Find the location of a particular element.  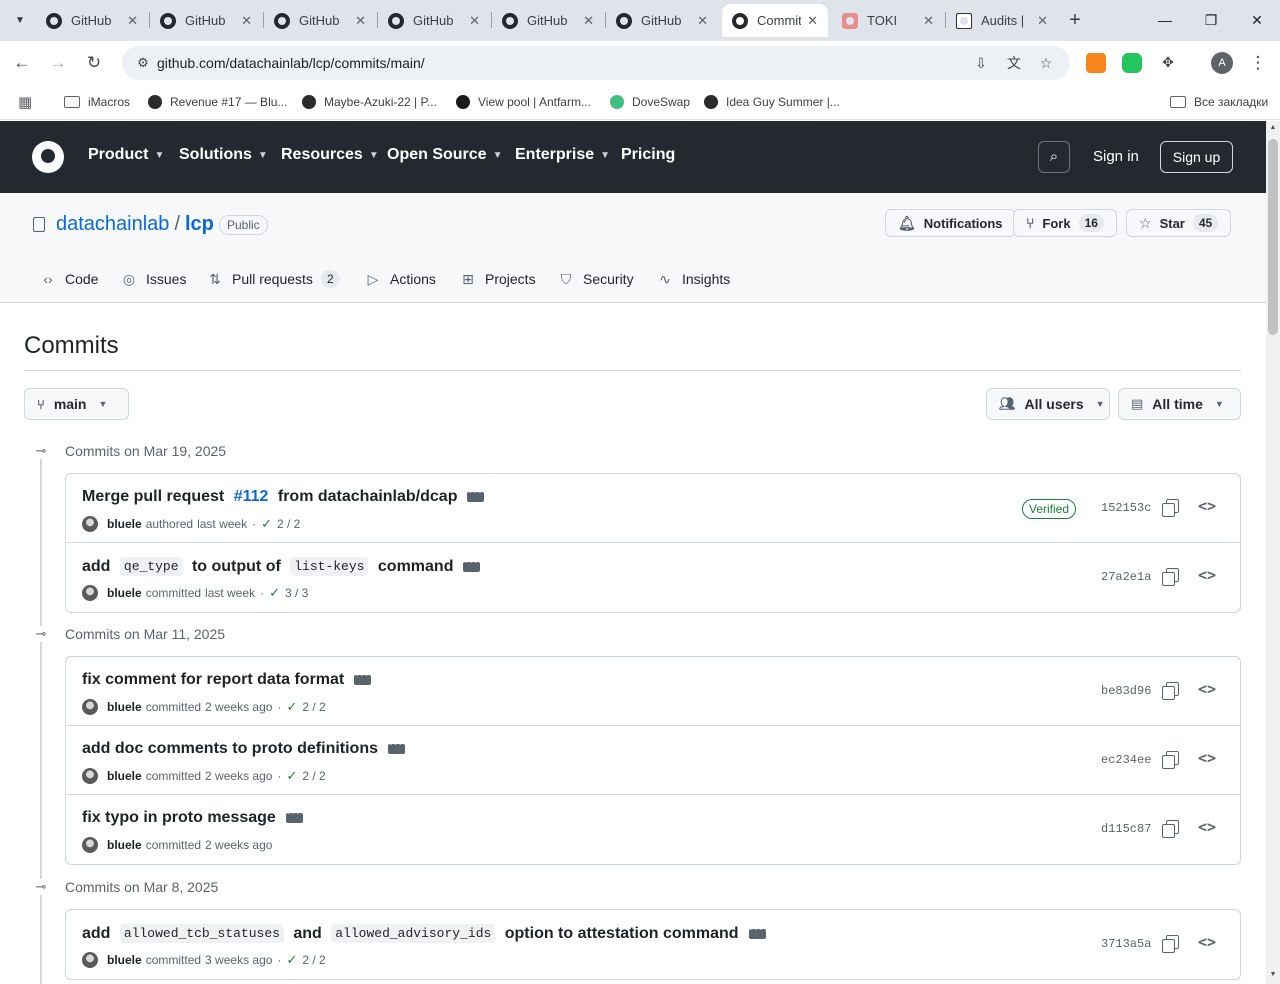

sign-up-button: Sign up is located at coordinates (1196, 157).